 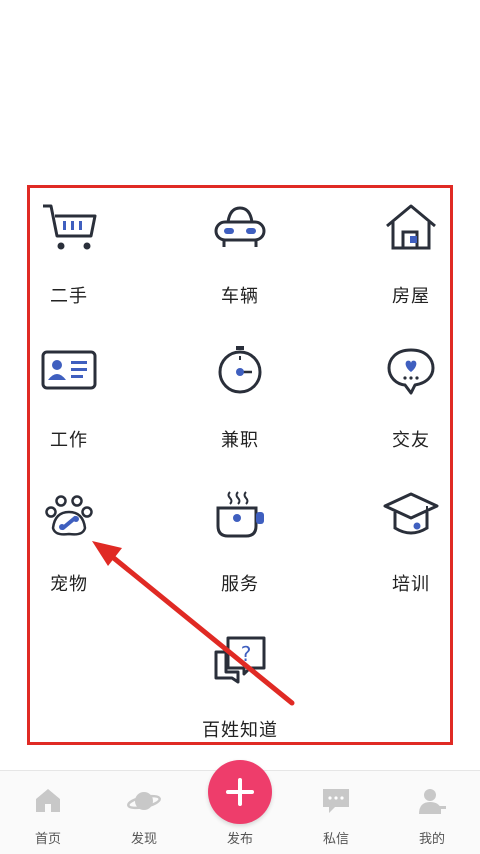 I want to click on tab-label: 我的, so click(x=431, y=839).